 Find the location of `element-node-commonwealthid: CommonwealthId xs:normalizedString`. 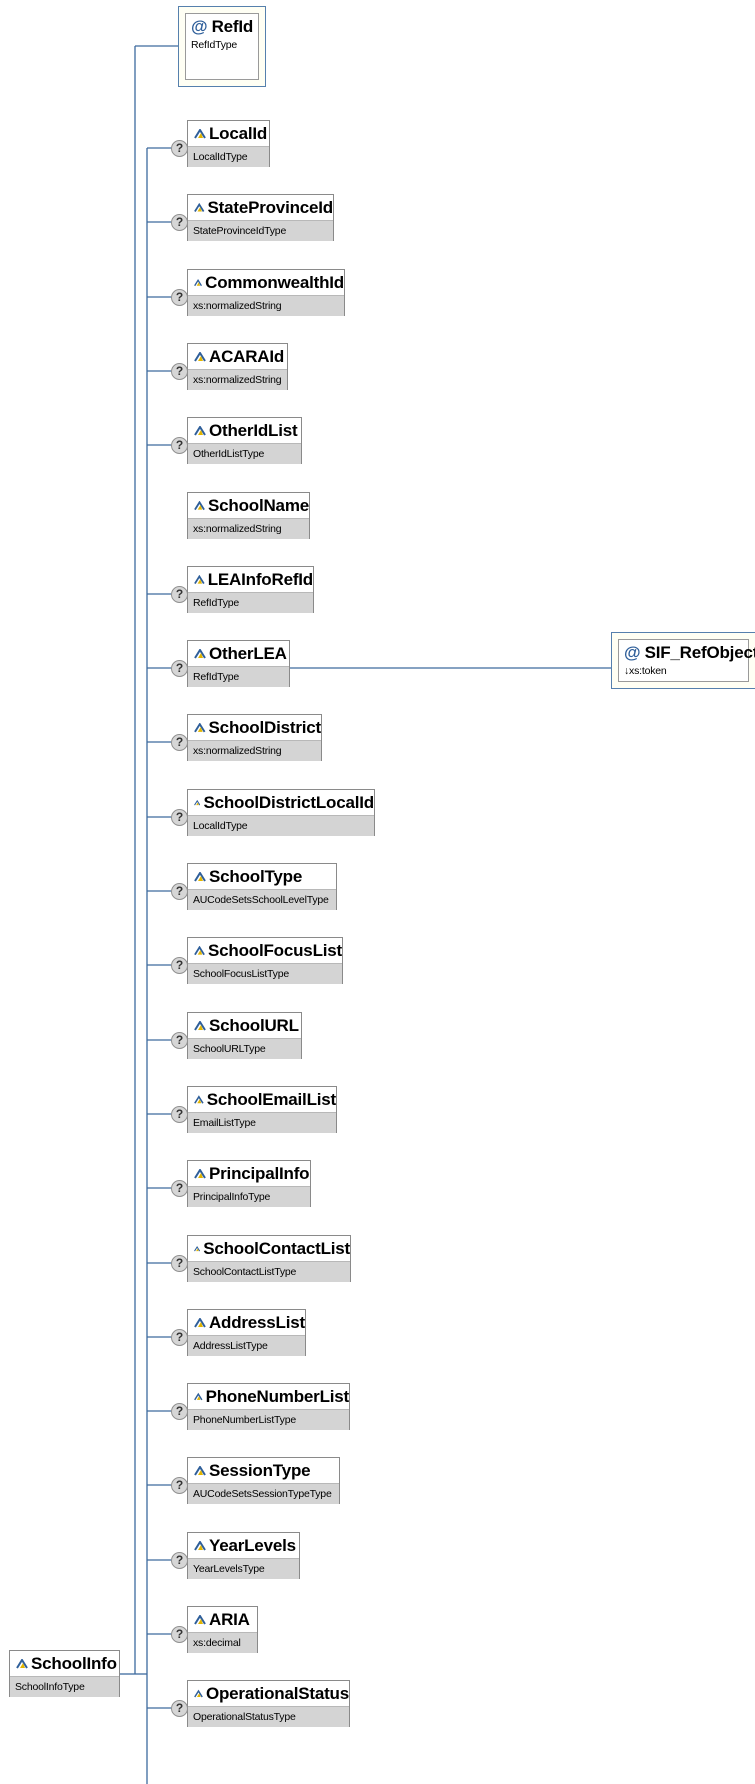

element-node-commonwealthid: CommonwealthId xs:normalizedString is located at coordinates (266, 292).